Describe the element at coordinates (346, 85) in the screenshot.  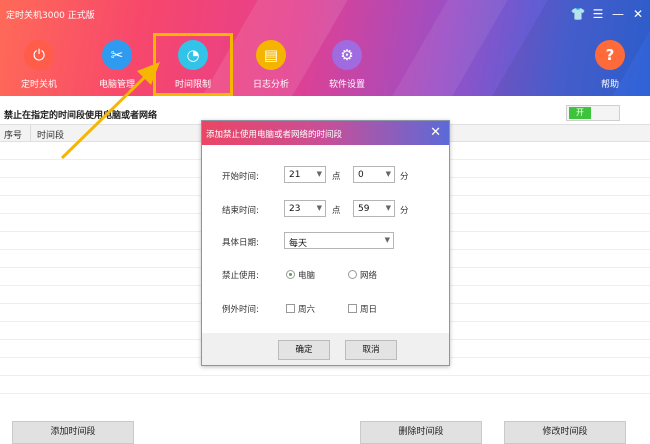
I see `toolbar-item-label: 软件设置` at that location.